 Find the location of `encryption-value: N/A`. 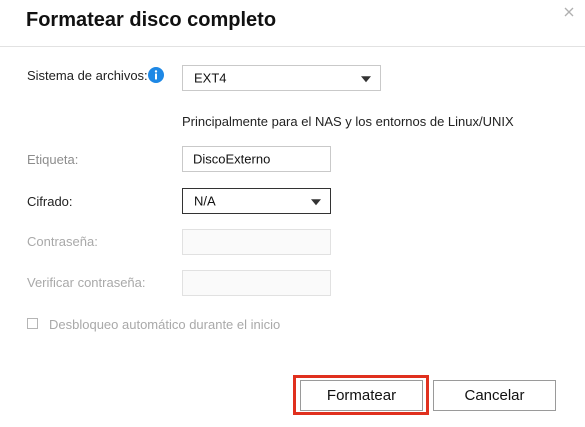

encryption-value: N/A is located at coordinates (205, 201).